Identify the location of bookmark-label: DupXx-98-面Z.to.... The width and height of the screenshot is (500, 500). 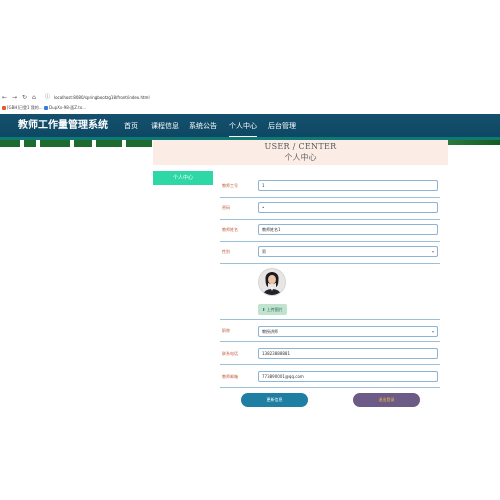
(68, 107).